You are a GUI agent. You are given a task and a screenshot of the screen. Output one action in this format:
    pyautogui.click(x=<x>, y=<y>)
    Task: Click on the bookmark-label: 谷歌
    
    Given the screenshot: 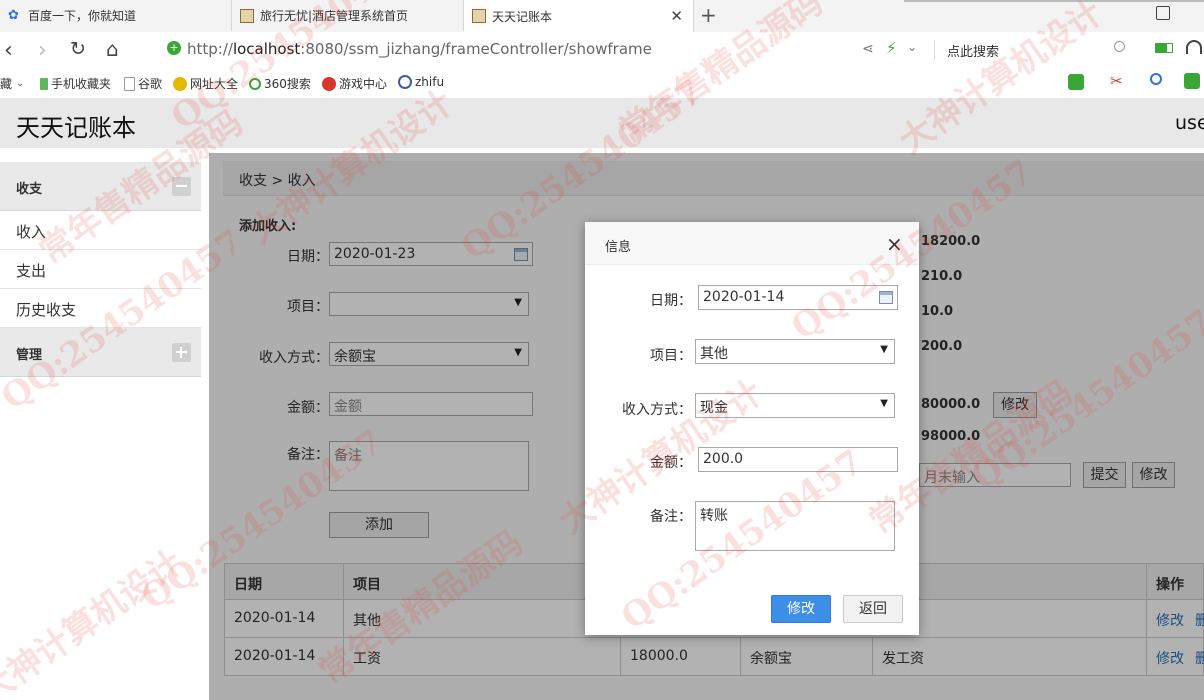 What is the action you would take?
    pyautogui.click(x=150, y=84)
    